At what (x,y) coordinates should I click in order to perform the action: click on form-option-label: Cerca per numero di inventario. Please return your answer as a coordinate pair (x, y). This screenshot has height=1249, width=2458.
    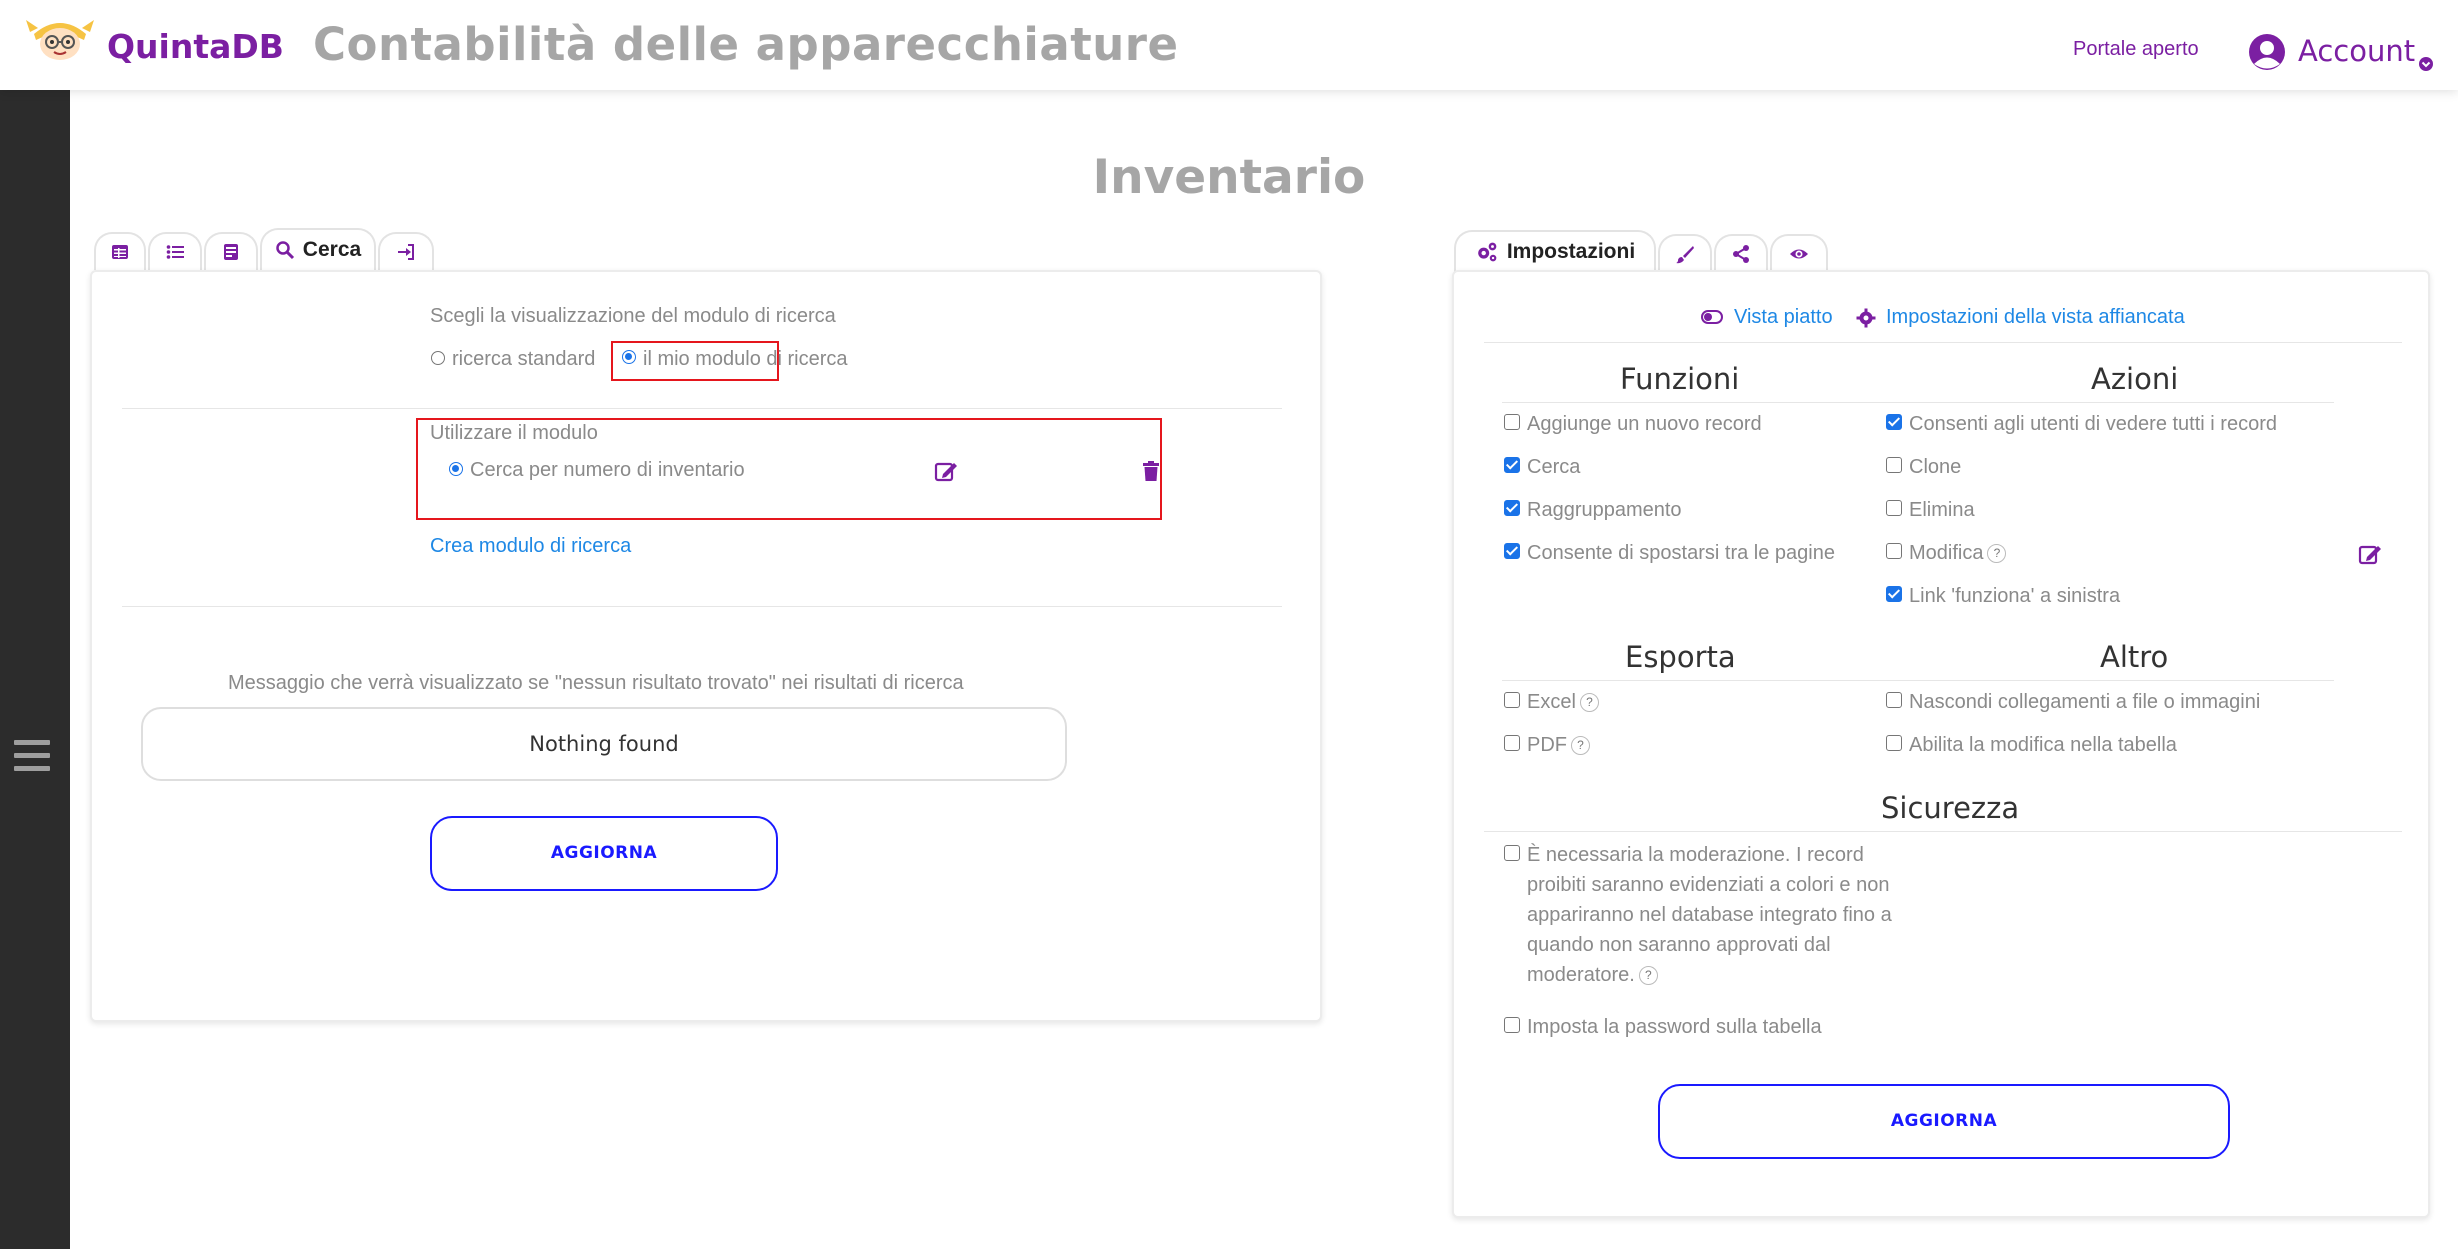
    Looking at the image, I should click on (607, 470).